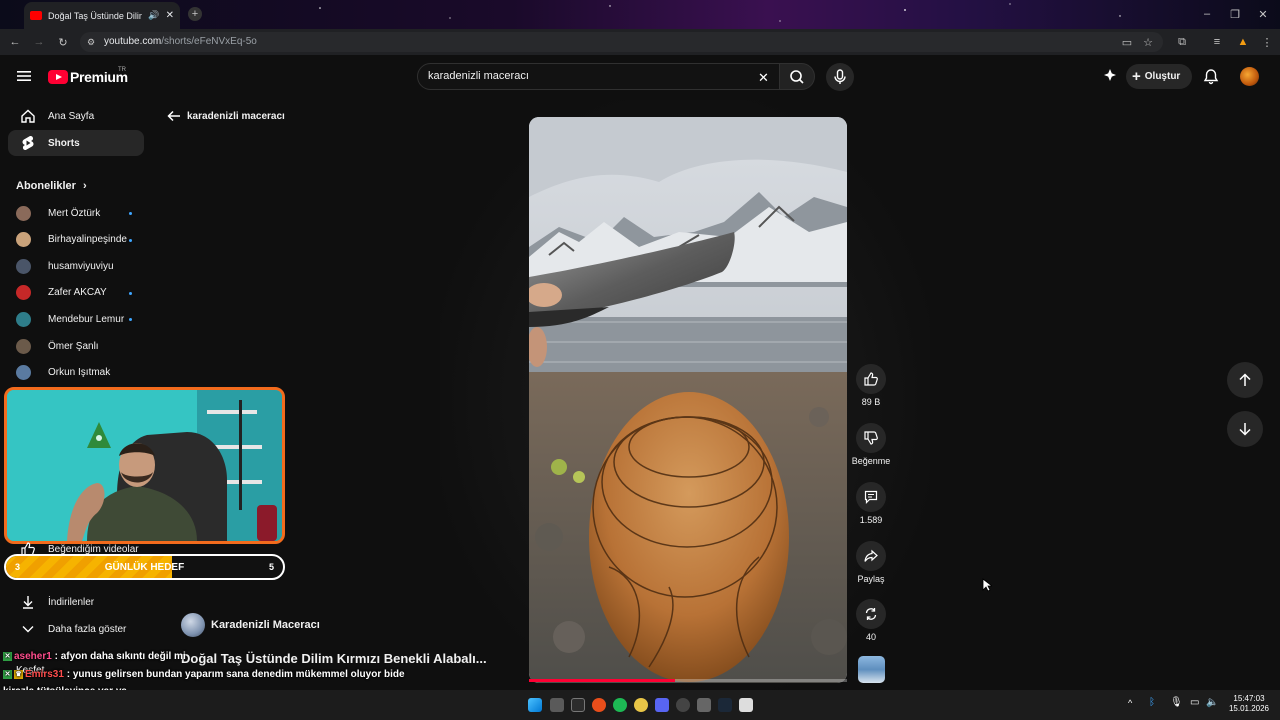  What do you see at coordinates (557, 705) in the screenshot?
I see `search-taskbar-icon` at bounding box center [557, 705].